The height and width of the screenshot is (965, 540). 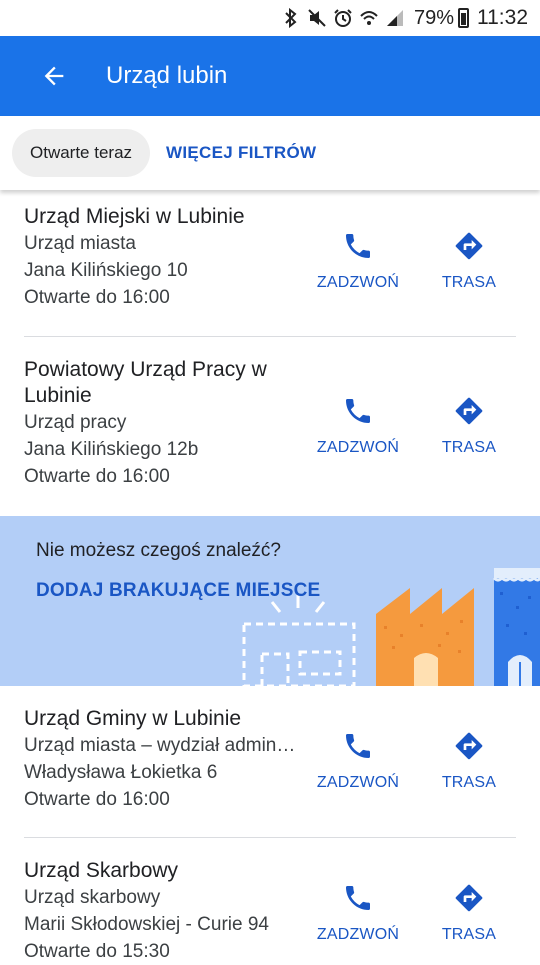 I want to click on add-missing-place-link: DODAJ BRAKUJĄCE MIEJSCE, so click(x=178, y=591).